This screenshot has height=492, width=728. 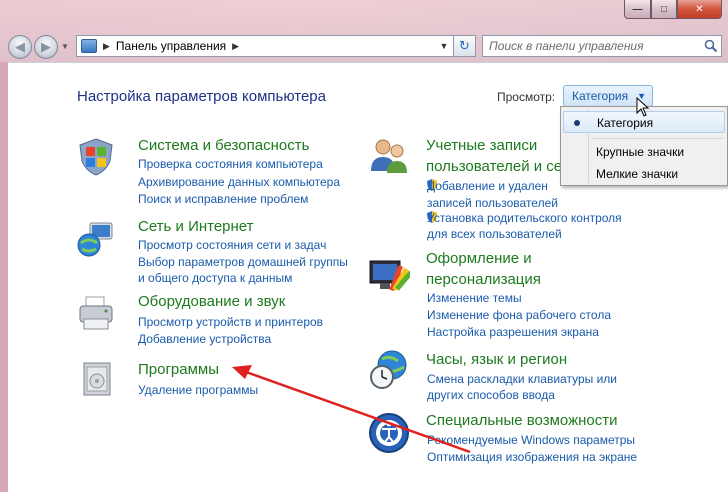 I want to click on appearance-icon, so click(x=389, y=276).